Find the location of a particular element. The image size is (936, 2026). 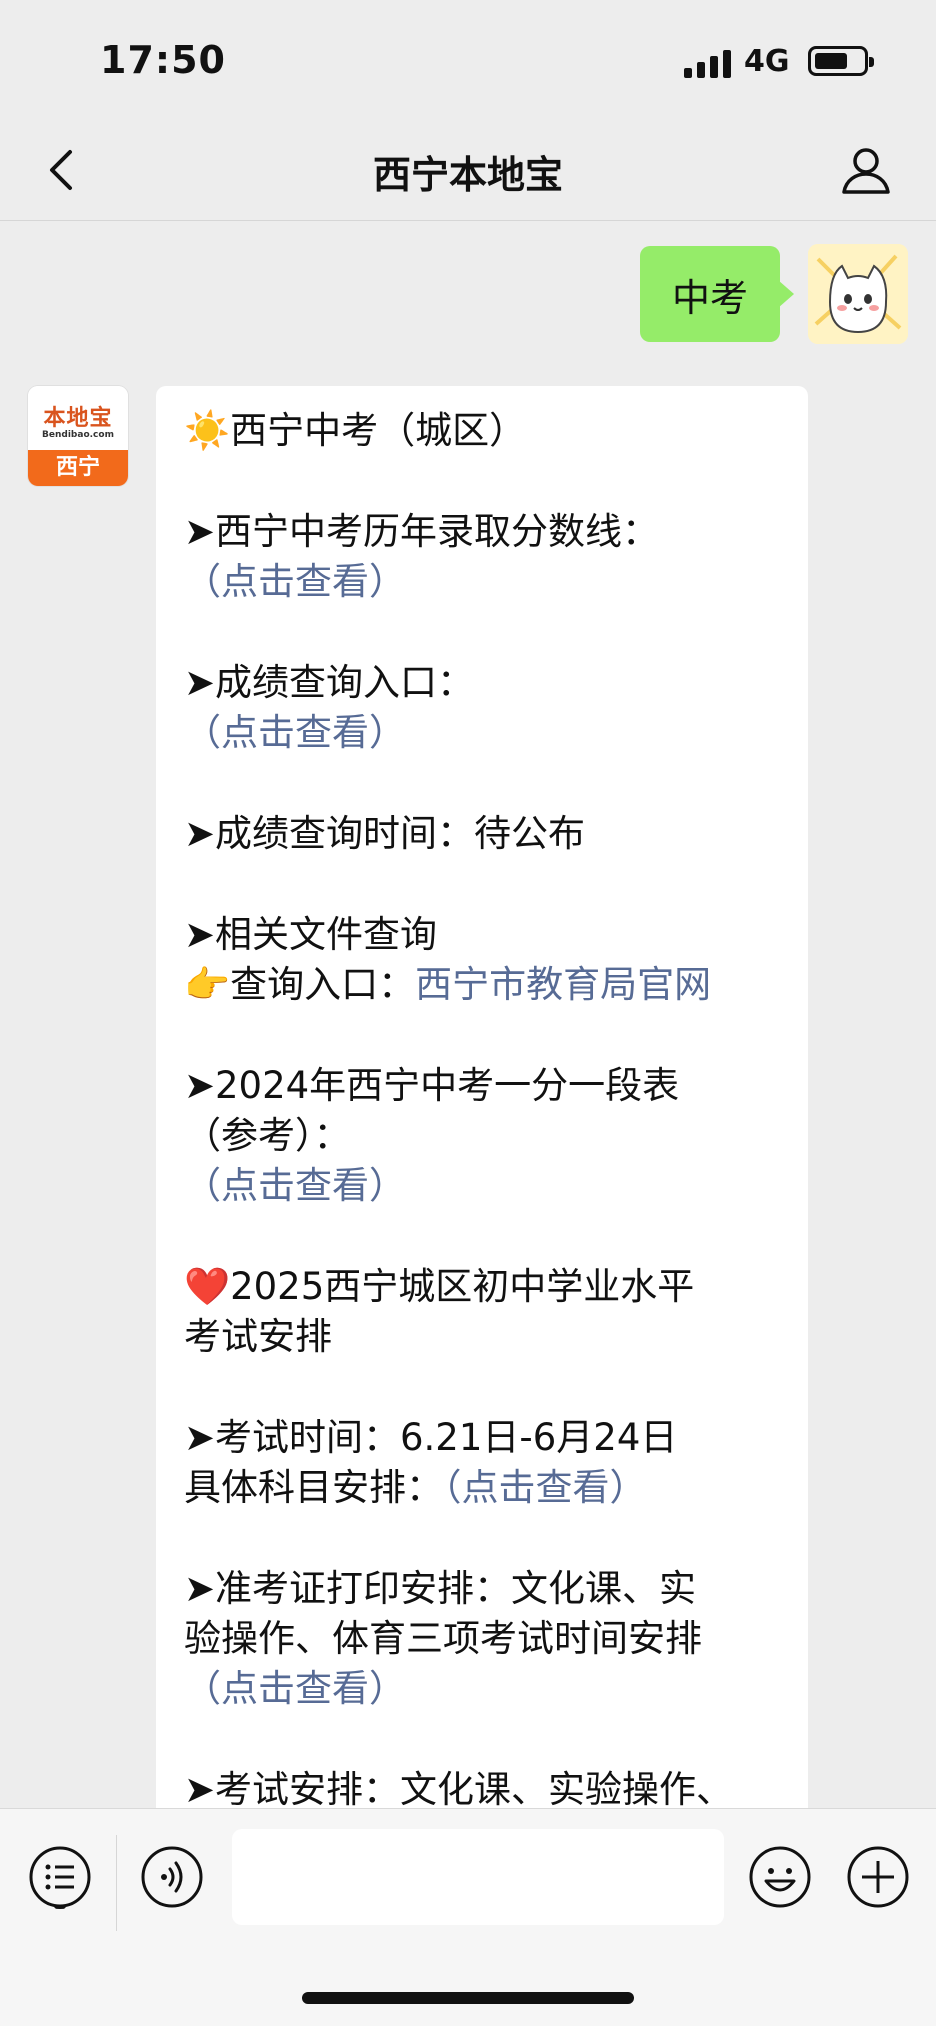

subject-schedule: 具体科目安排：（点击查看） is located at coordinates (489, 1488).